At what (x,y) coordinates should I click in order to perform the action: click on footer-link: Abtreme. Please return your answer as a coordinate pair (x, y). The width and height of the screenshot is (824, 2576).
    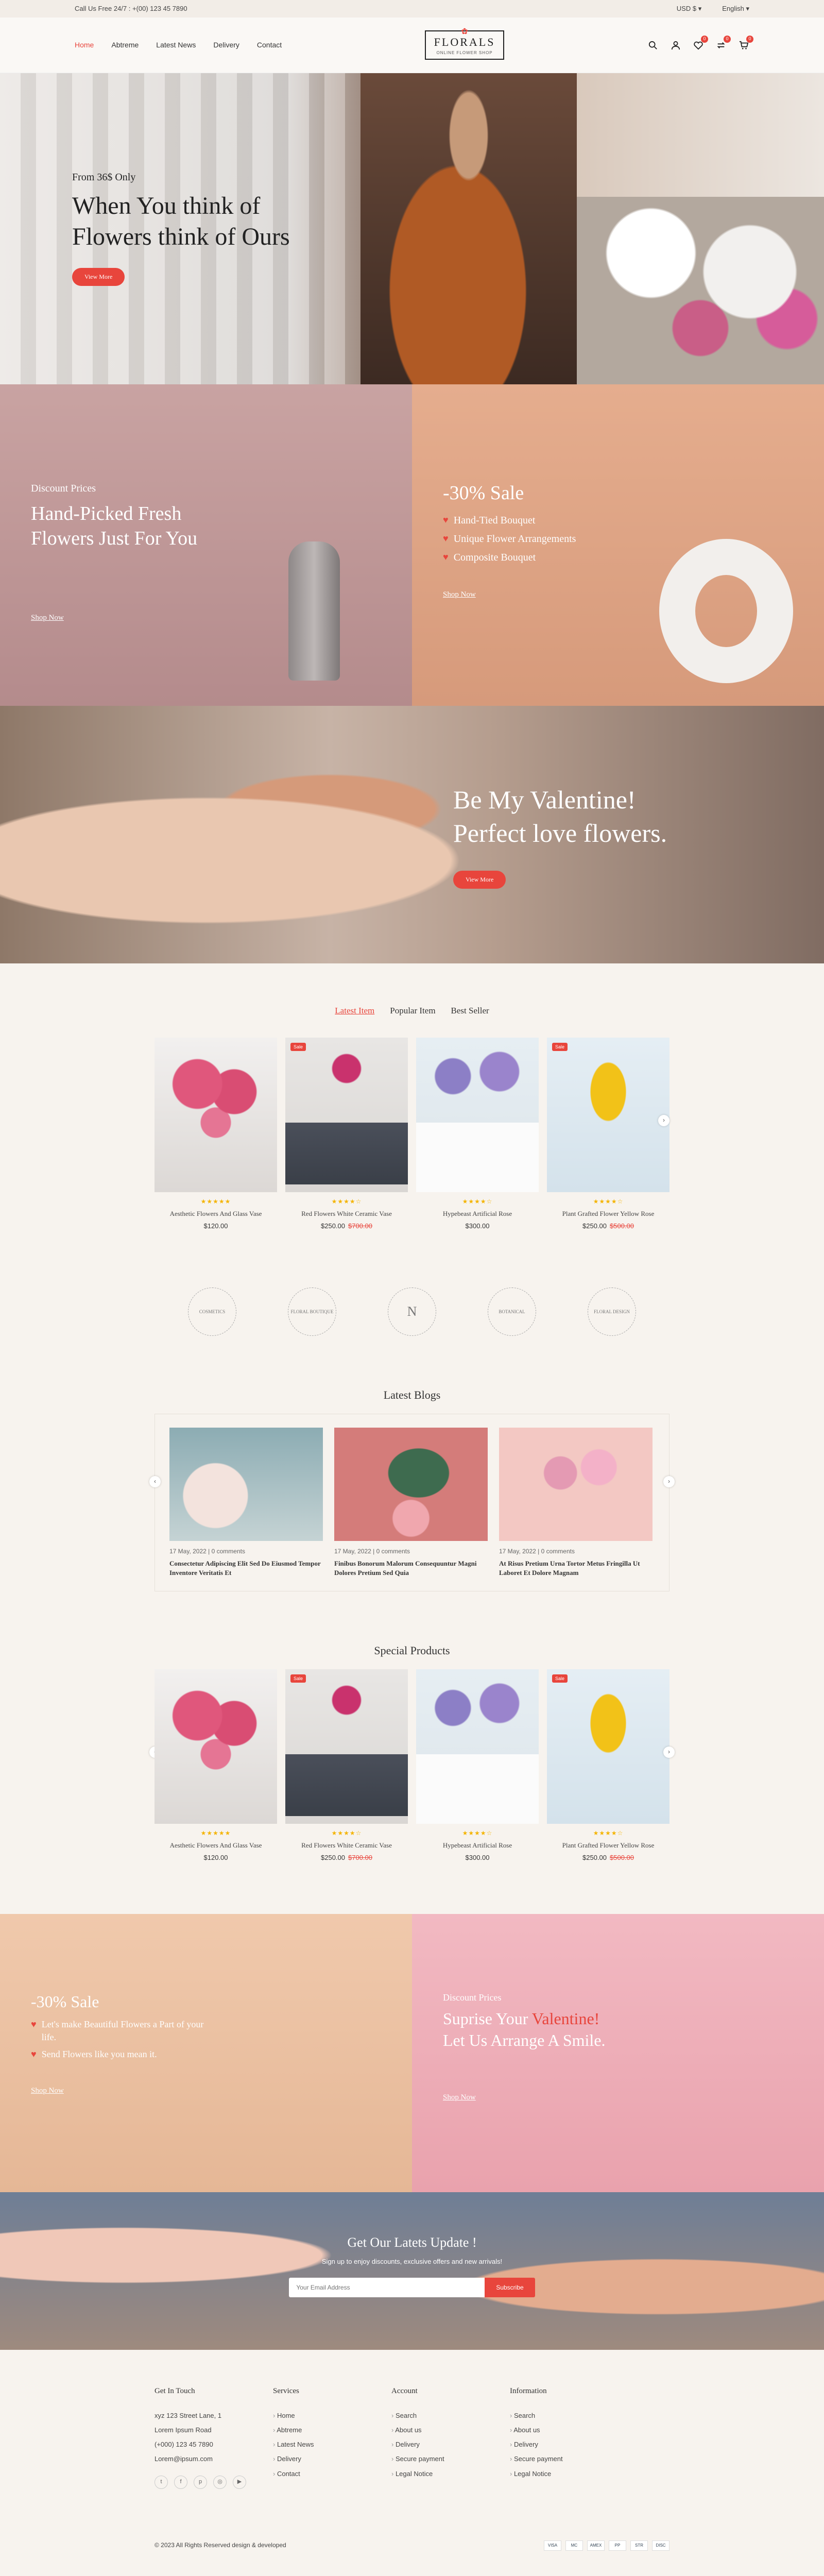
    Looking at the image, I should click on (332, 2430).